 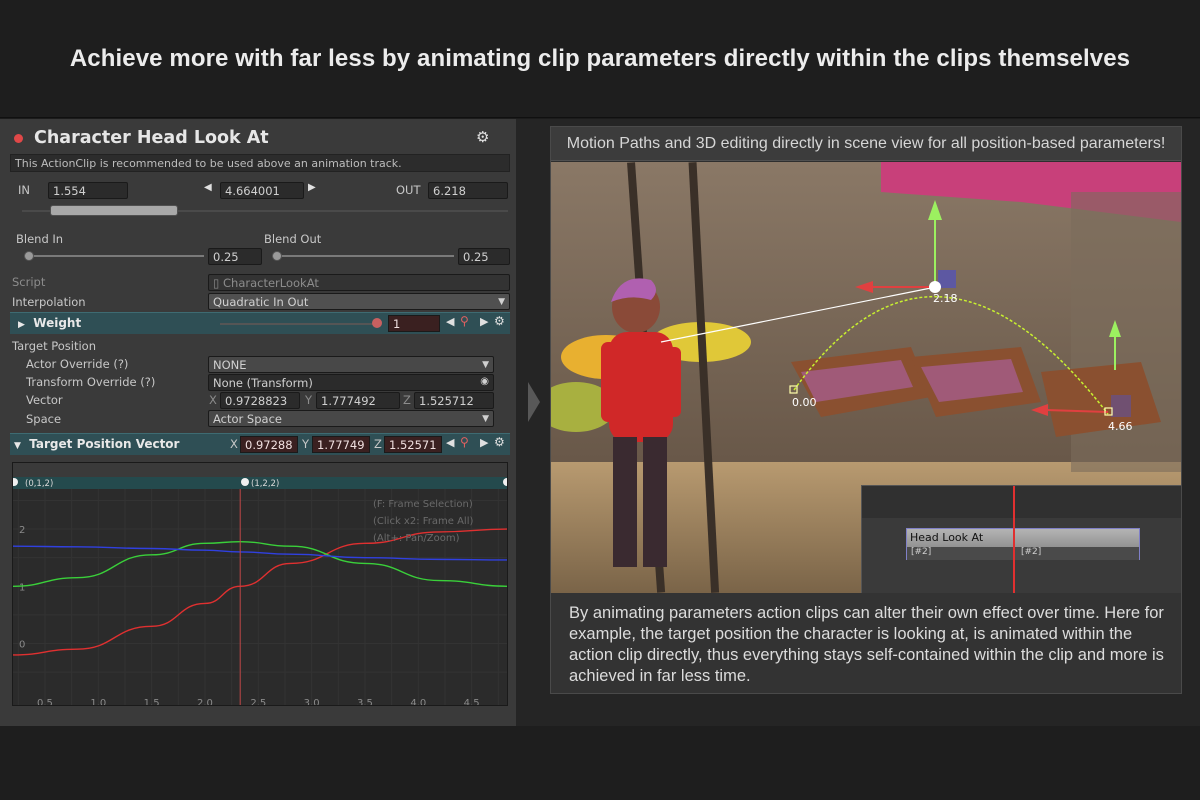 I want to click on interpolation-label: Interpolation, so click(x=49, y=302).